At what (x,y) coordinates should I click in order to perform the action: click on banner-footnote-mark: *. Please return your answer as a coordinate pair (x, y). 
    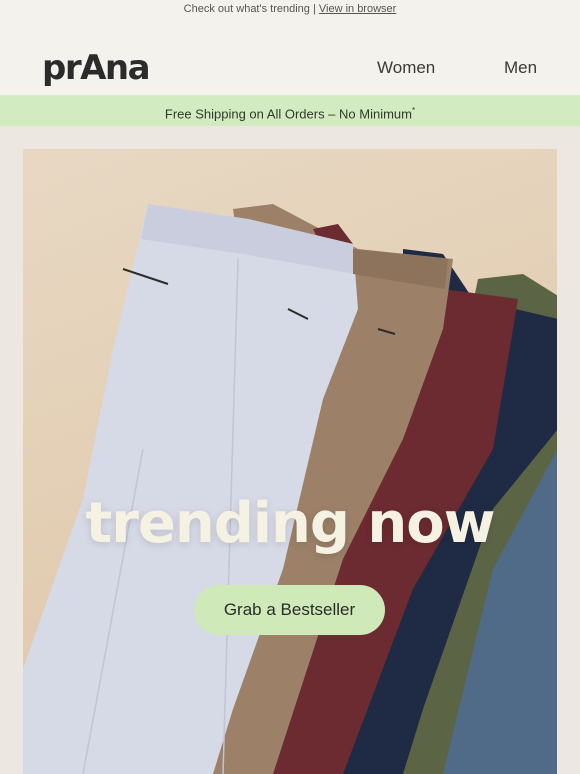
    Looking at the image, I should click on (413, 110).